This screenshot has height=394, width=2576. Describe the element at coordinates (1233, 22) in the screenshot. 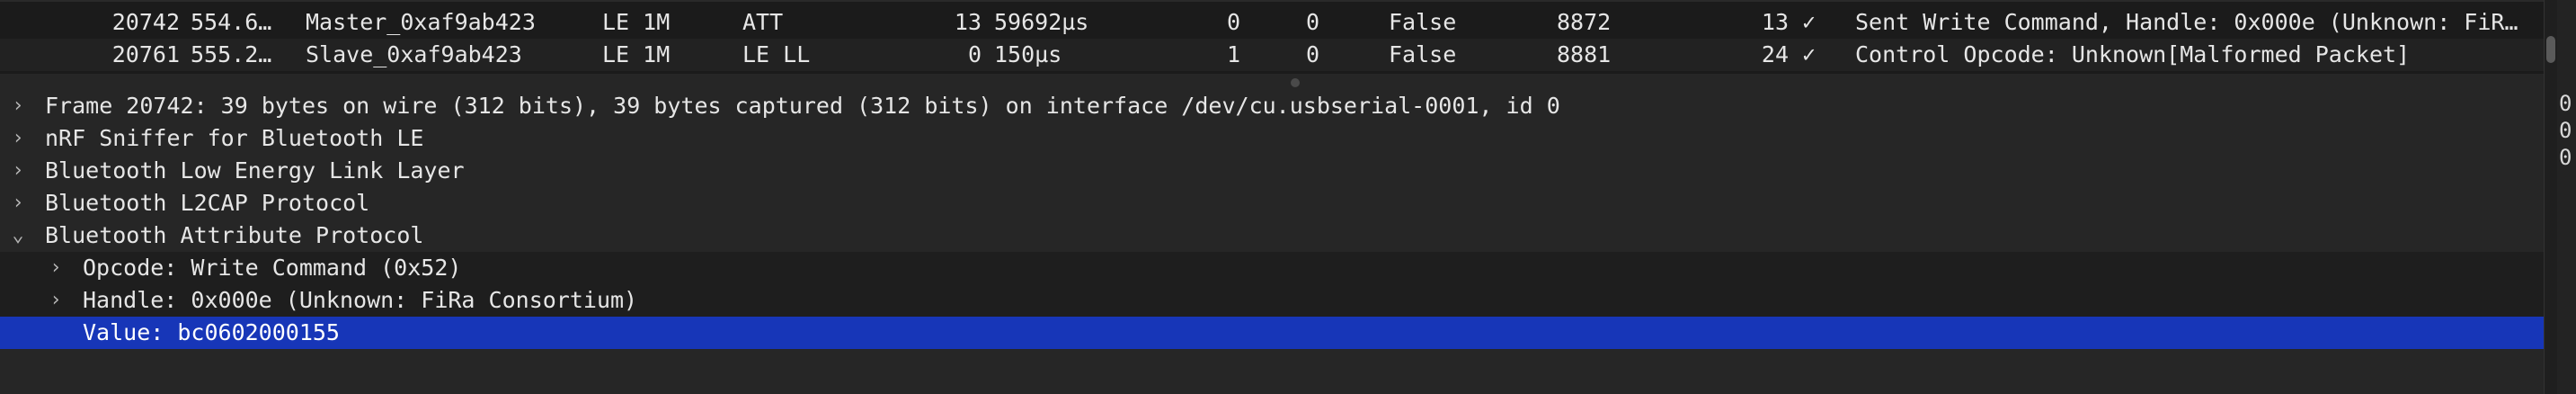

I see `packet-sn: 0` at that location.